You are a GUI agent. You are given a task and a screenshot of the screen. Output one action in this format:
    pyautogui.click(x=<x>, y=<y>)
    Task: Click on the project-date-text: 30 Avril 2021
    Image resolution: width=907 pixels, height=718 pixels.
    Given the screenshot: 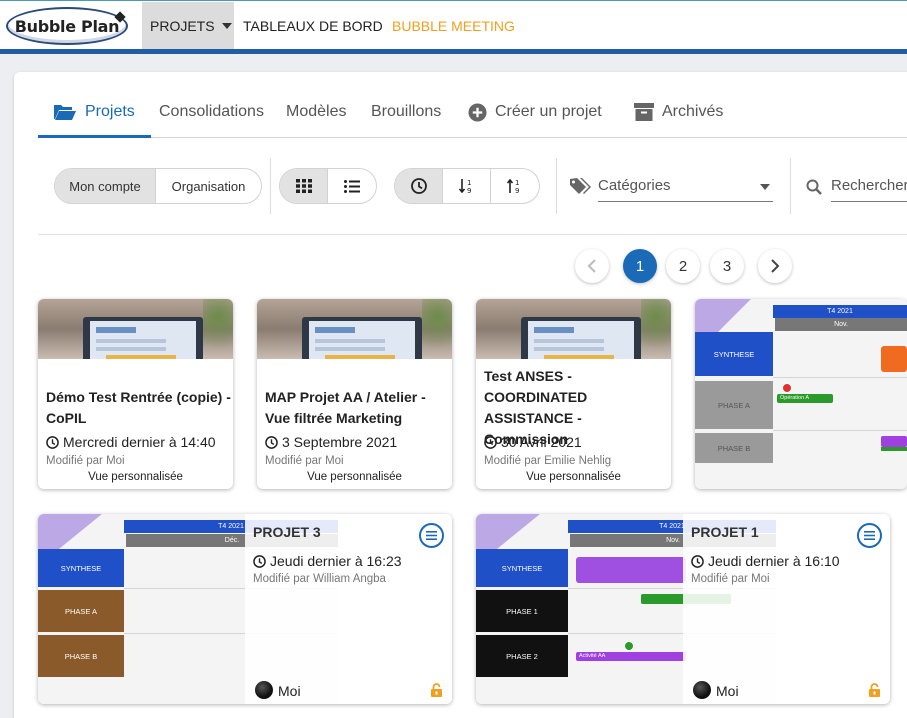 What is the action you would take?
    pyautogui.click(x=541, y=442)
    